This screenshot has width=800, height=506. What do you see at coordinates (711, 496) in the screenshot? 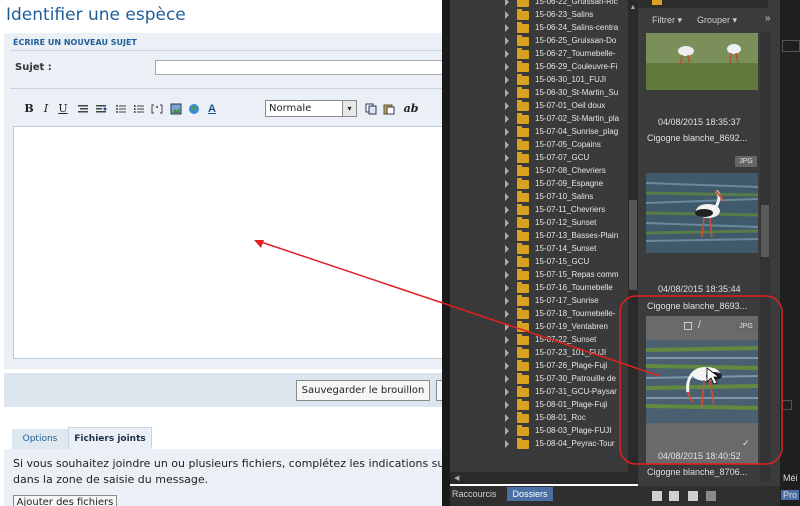
I see `view-icon` at bounding box center [711, 496].